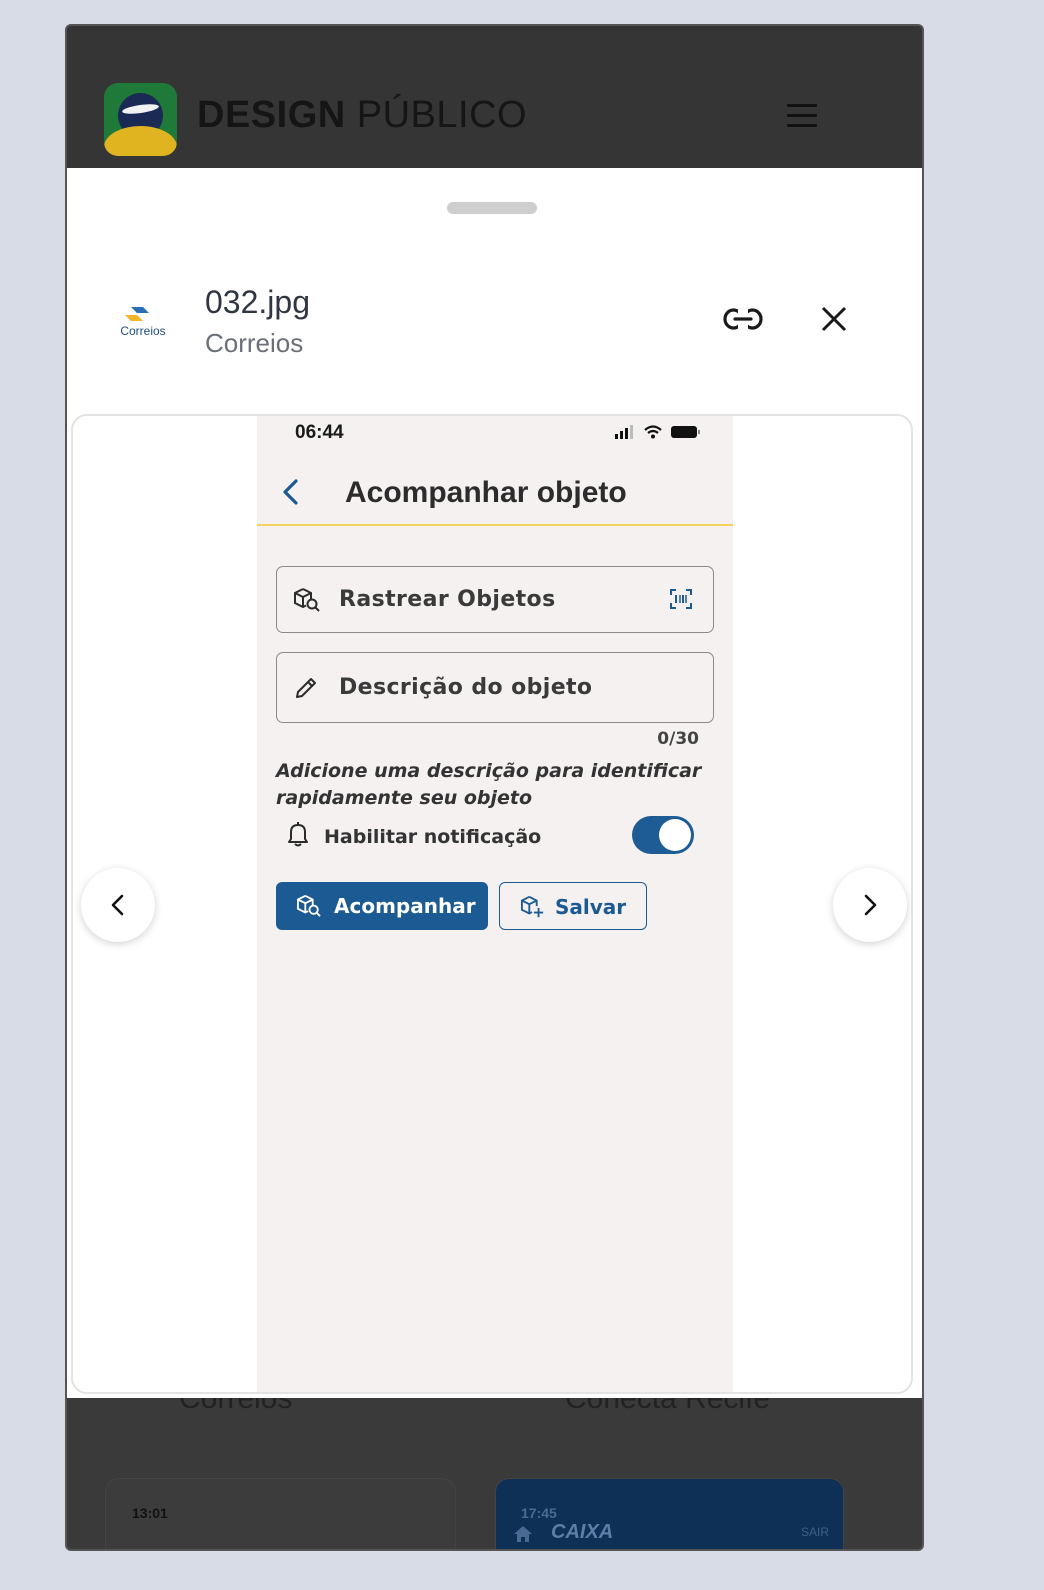  Describe the element at coordinates (678, 739) in the screenshot. I see `char-counter: 0/30` at that location.